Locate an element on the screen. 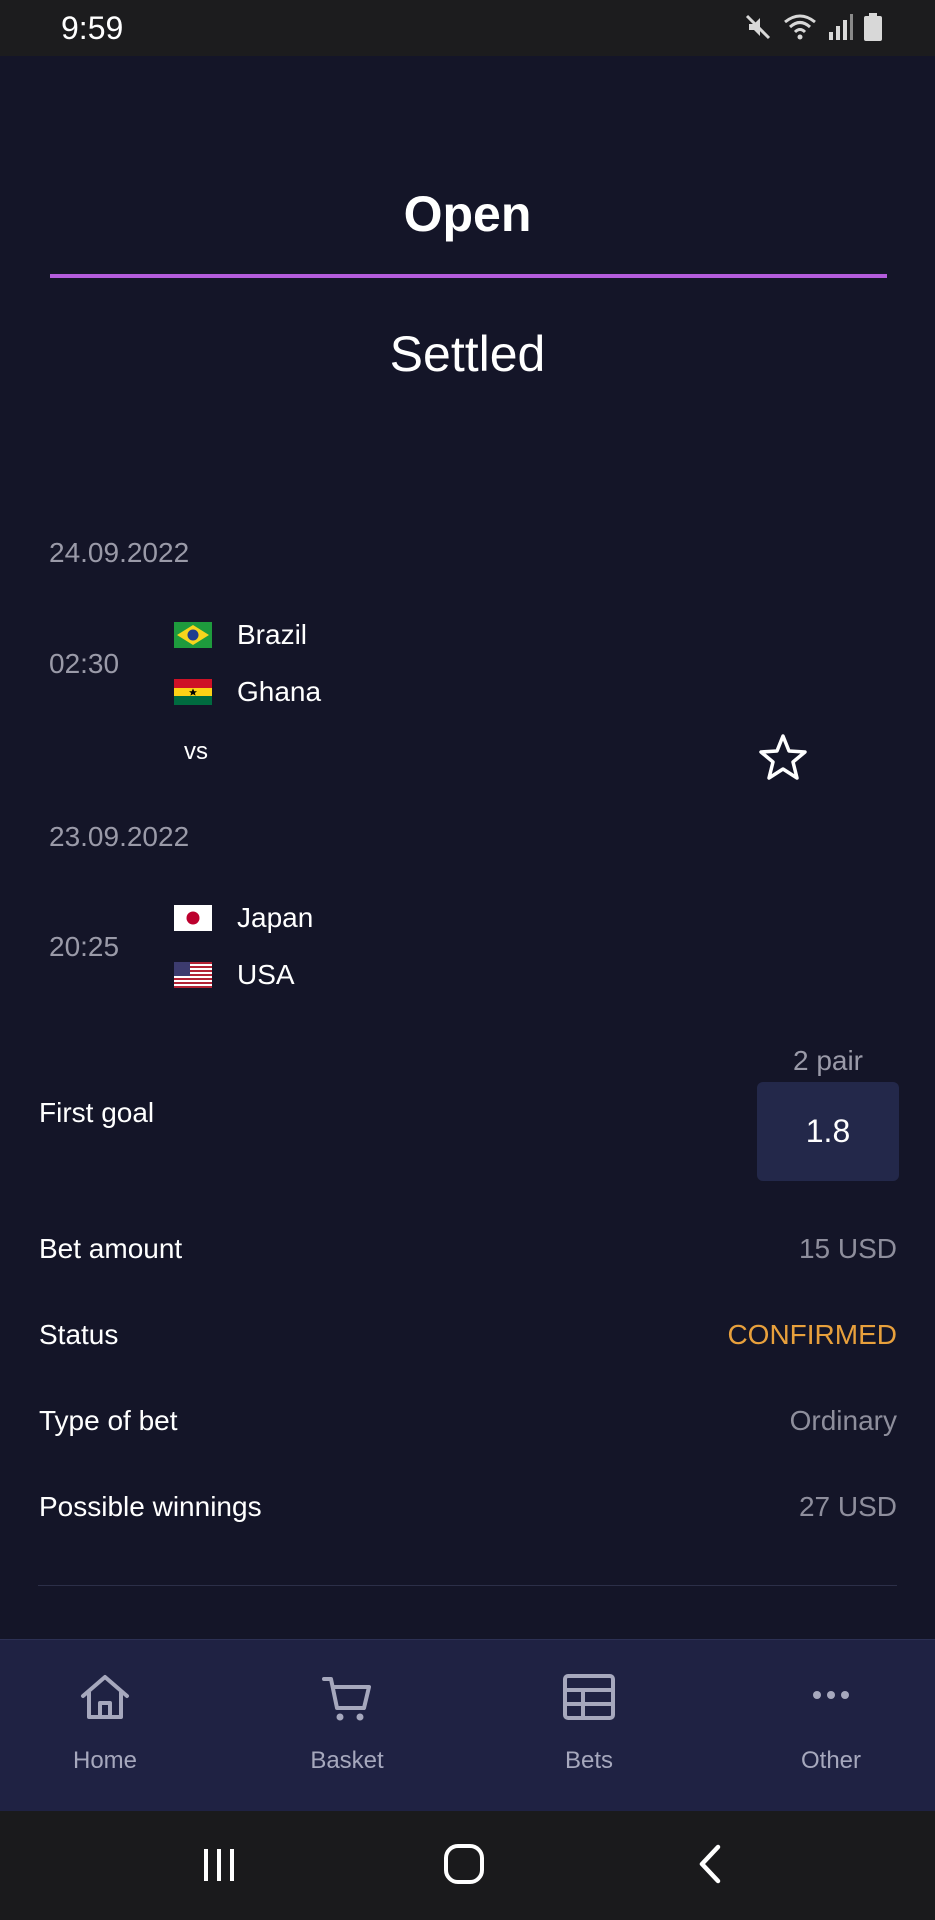 Image resolution: width=935 pixels, height=1920 pixels. match-time: 20:25 is located at coordinates (84, 946).